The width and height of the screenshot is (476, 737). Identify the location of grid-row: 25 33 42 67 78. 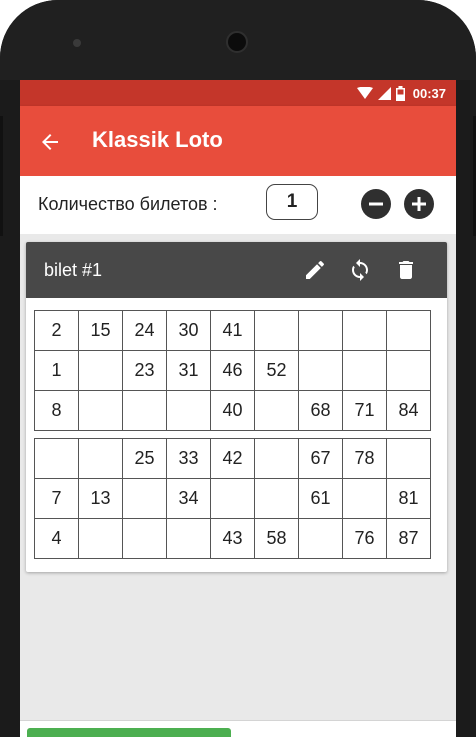
(232, 458).